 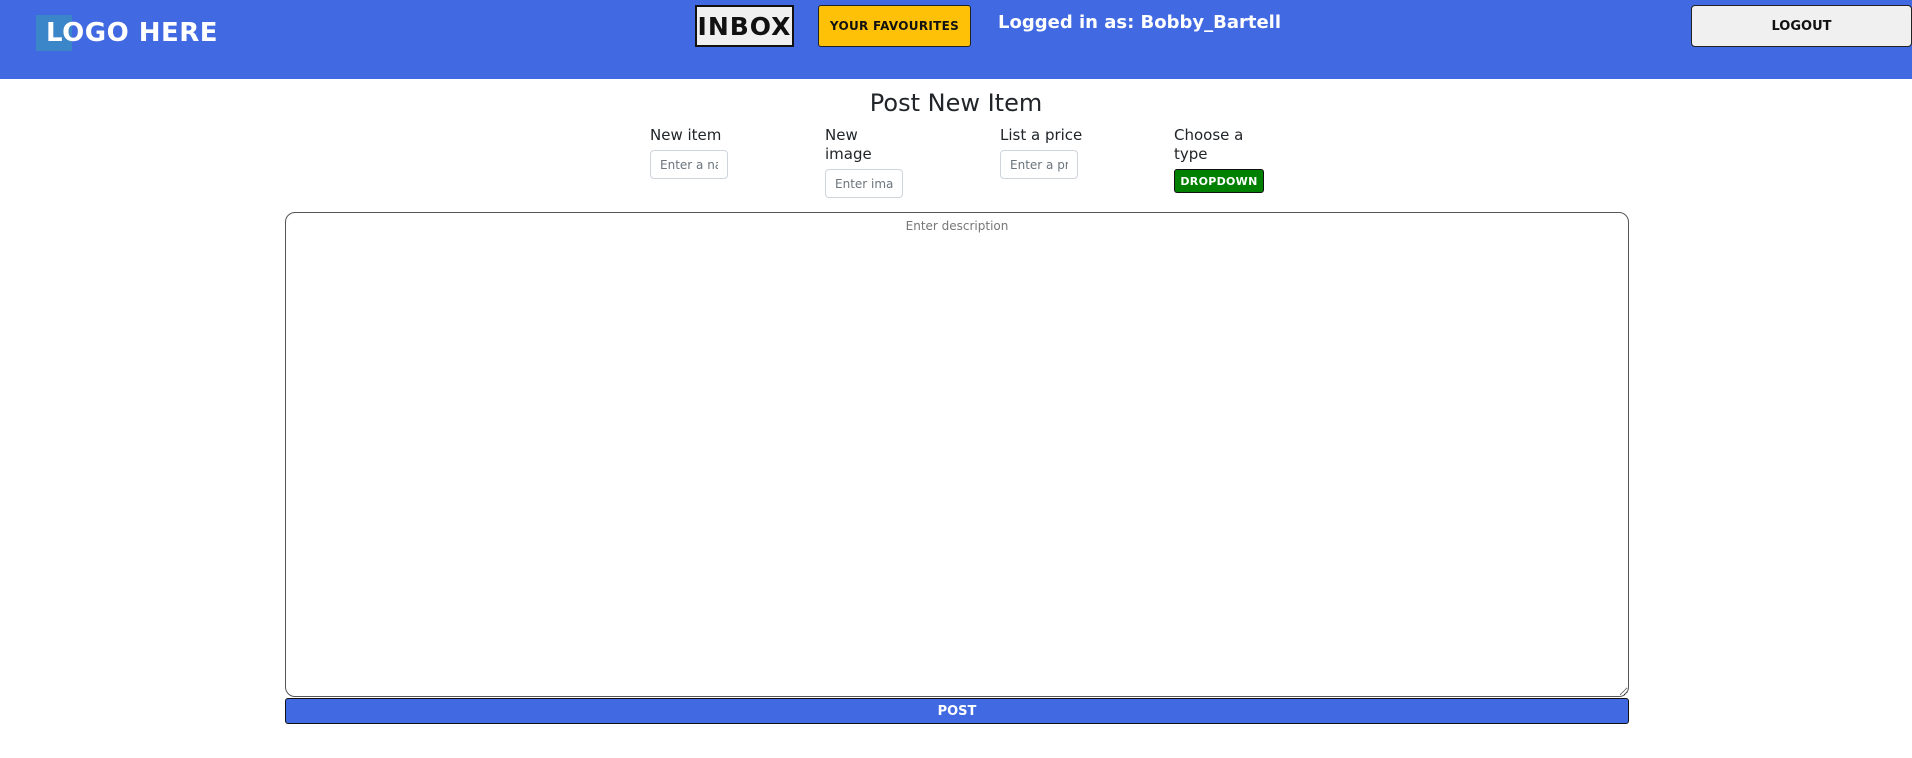 I want to click on new-image-field-group: New image, so click(x=864, y=162).